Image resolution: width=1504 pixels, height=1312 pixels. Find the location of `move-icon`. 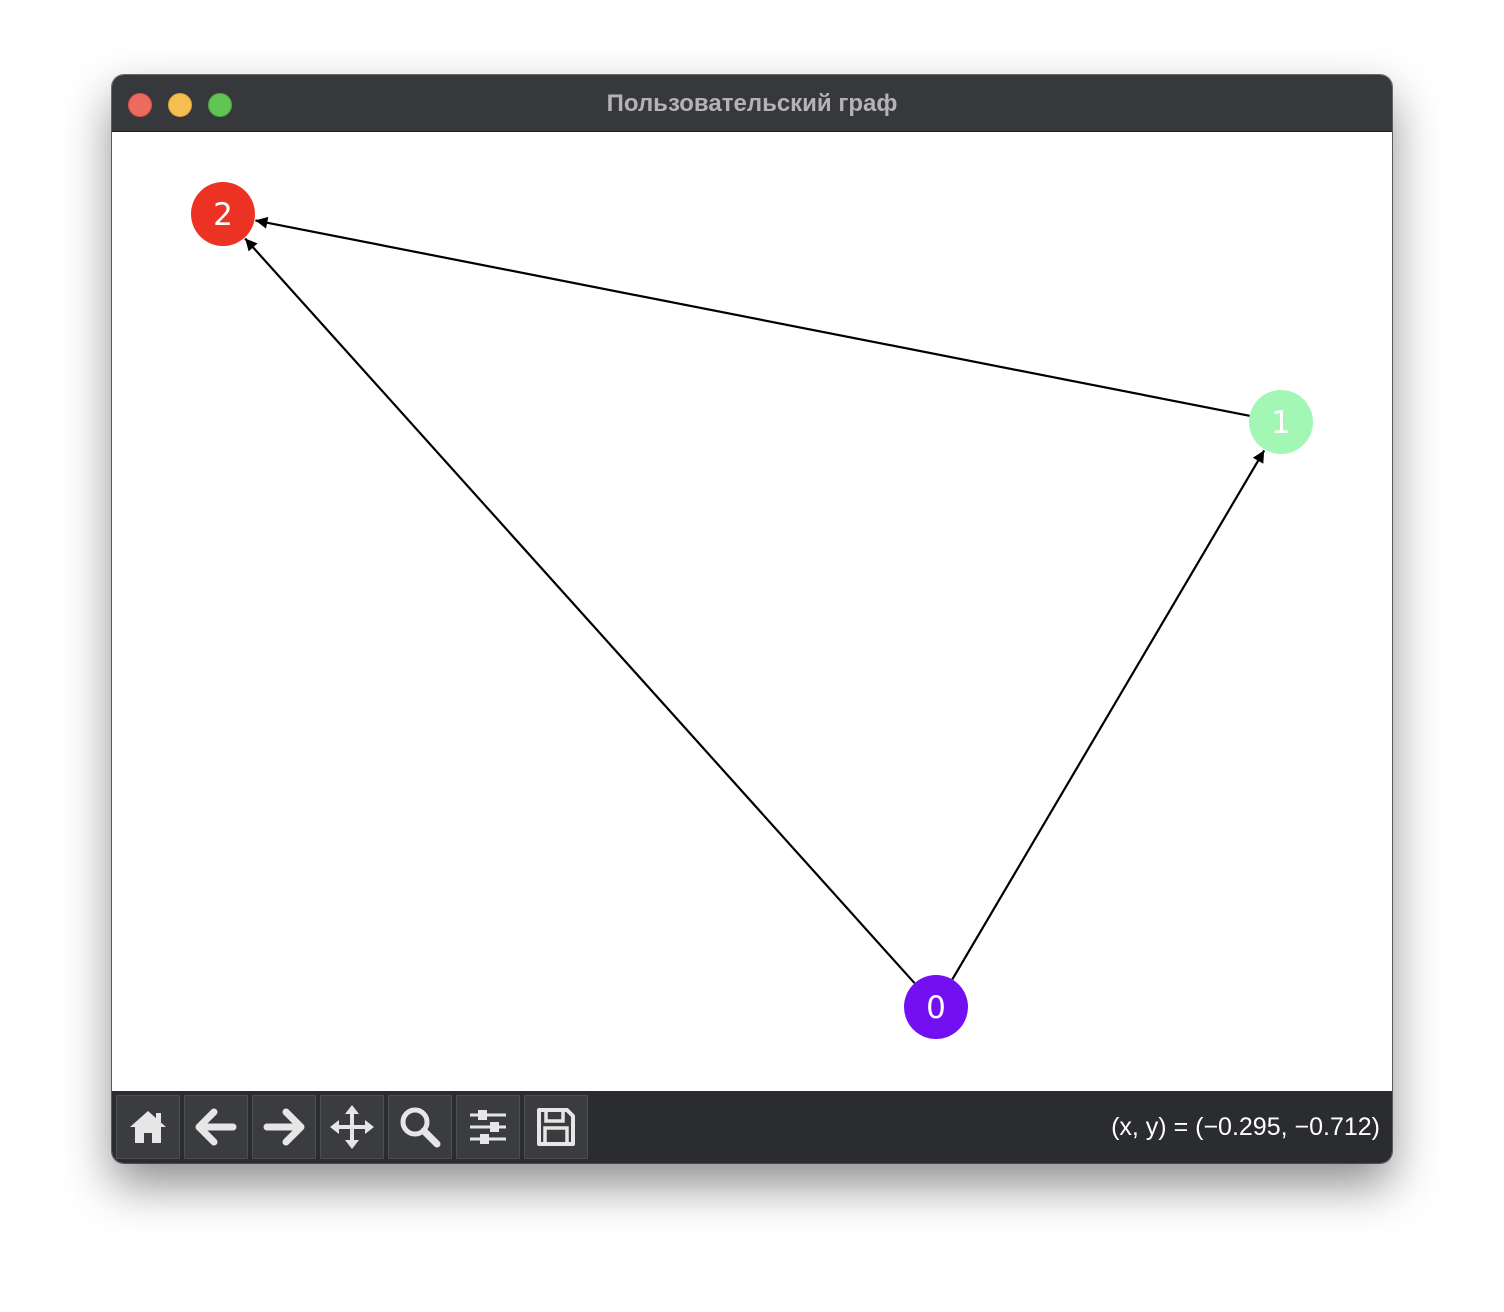

move-icon is located at coordinates (352, 1127).